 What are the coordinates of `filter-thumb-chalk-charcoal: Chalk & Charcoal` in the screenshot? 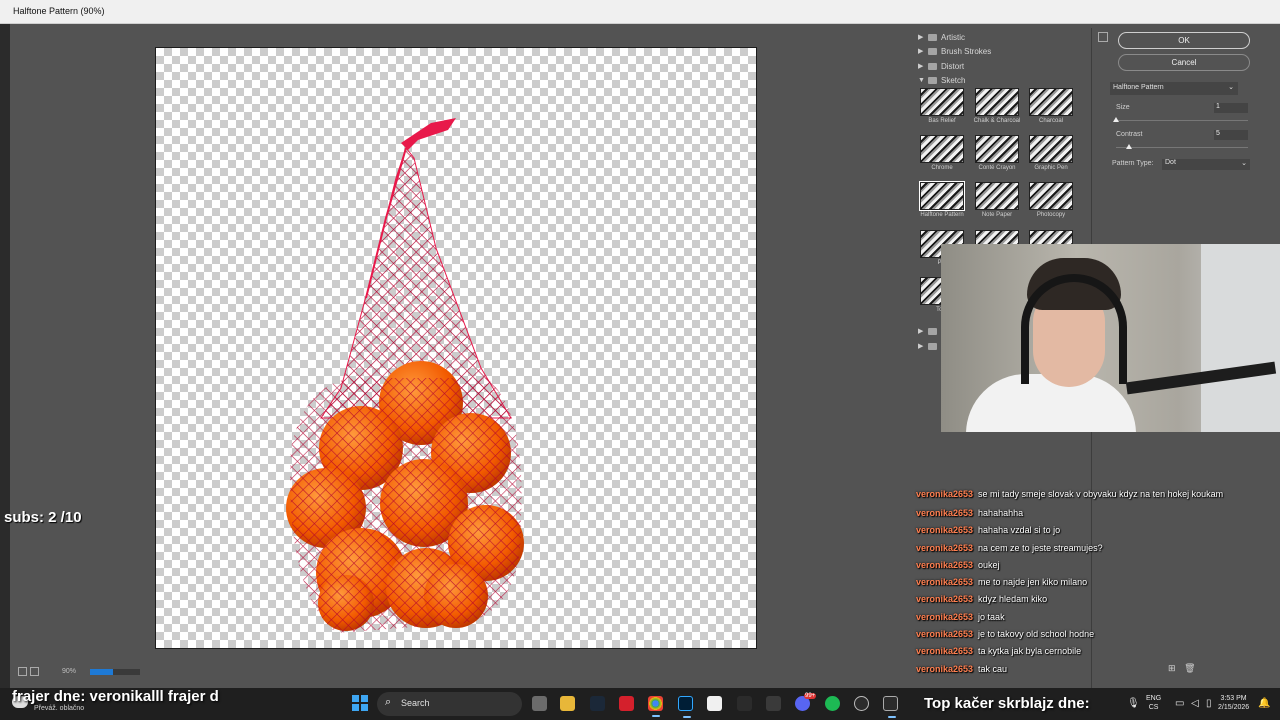 It's located at (997, 111).